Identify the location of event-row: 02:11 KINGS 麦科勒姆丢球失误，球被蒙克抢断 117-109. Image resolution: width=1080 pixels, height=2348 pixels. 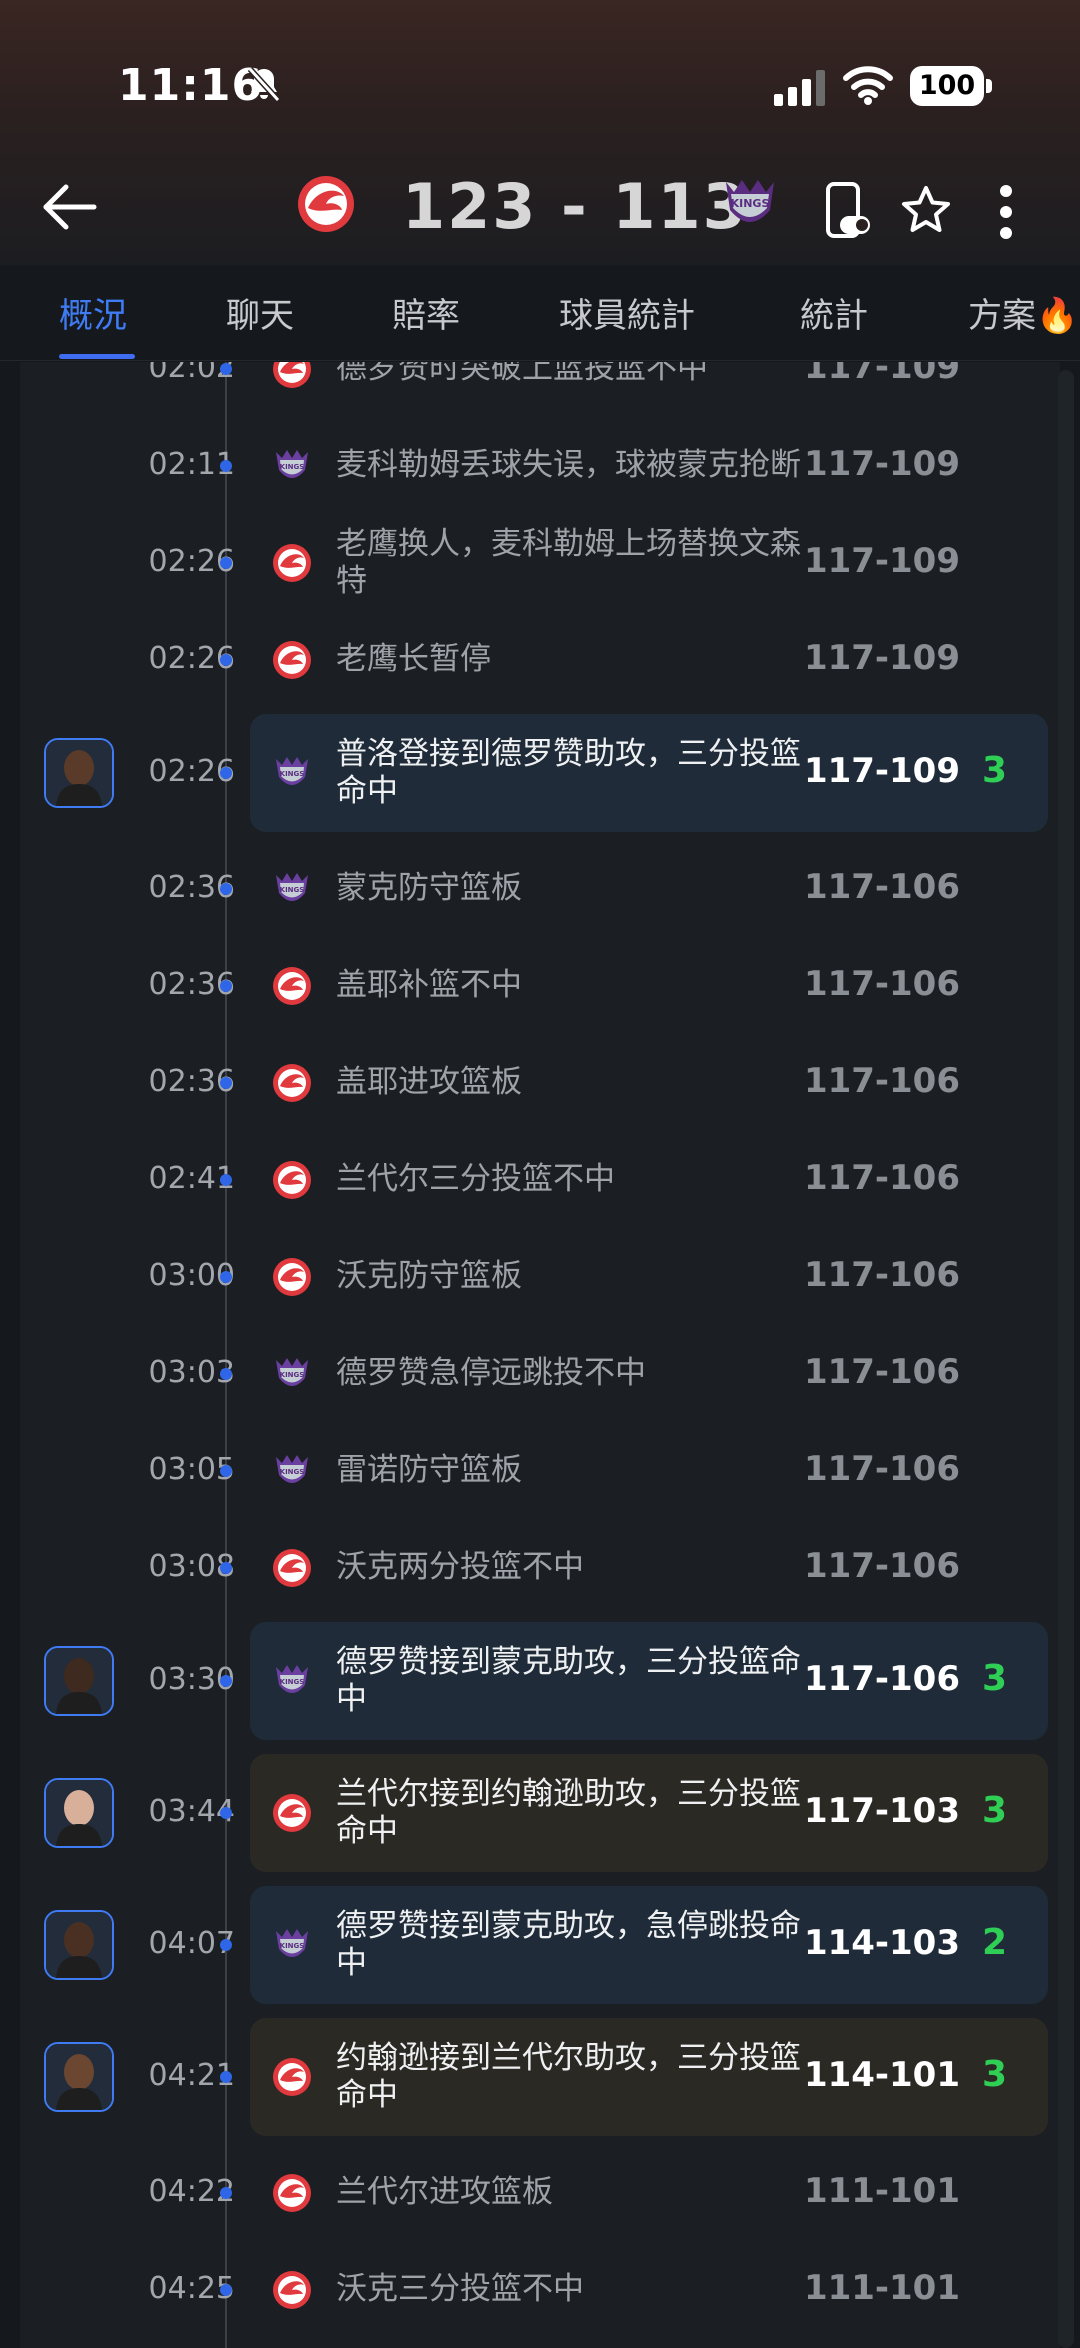
(540, 465).